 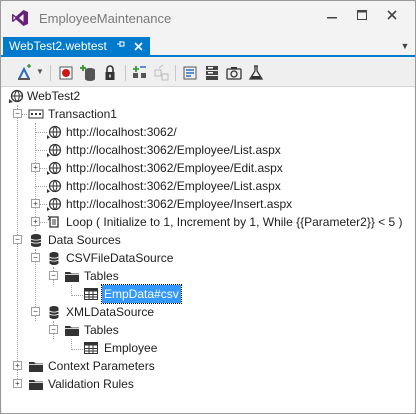 I want to click on window-title: EmployeeMaintenance, so click(x=105, y=18).